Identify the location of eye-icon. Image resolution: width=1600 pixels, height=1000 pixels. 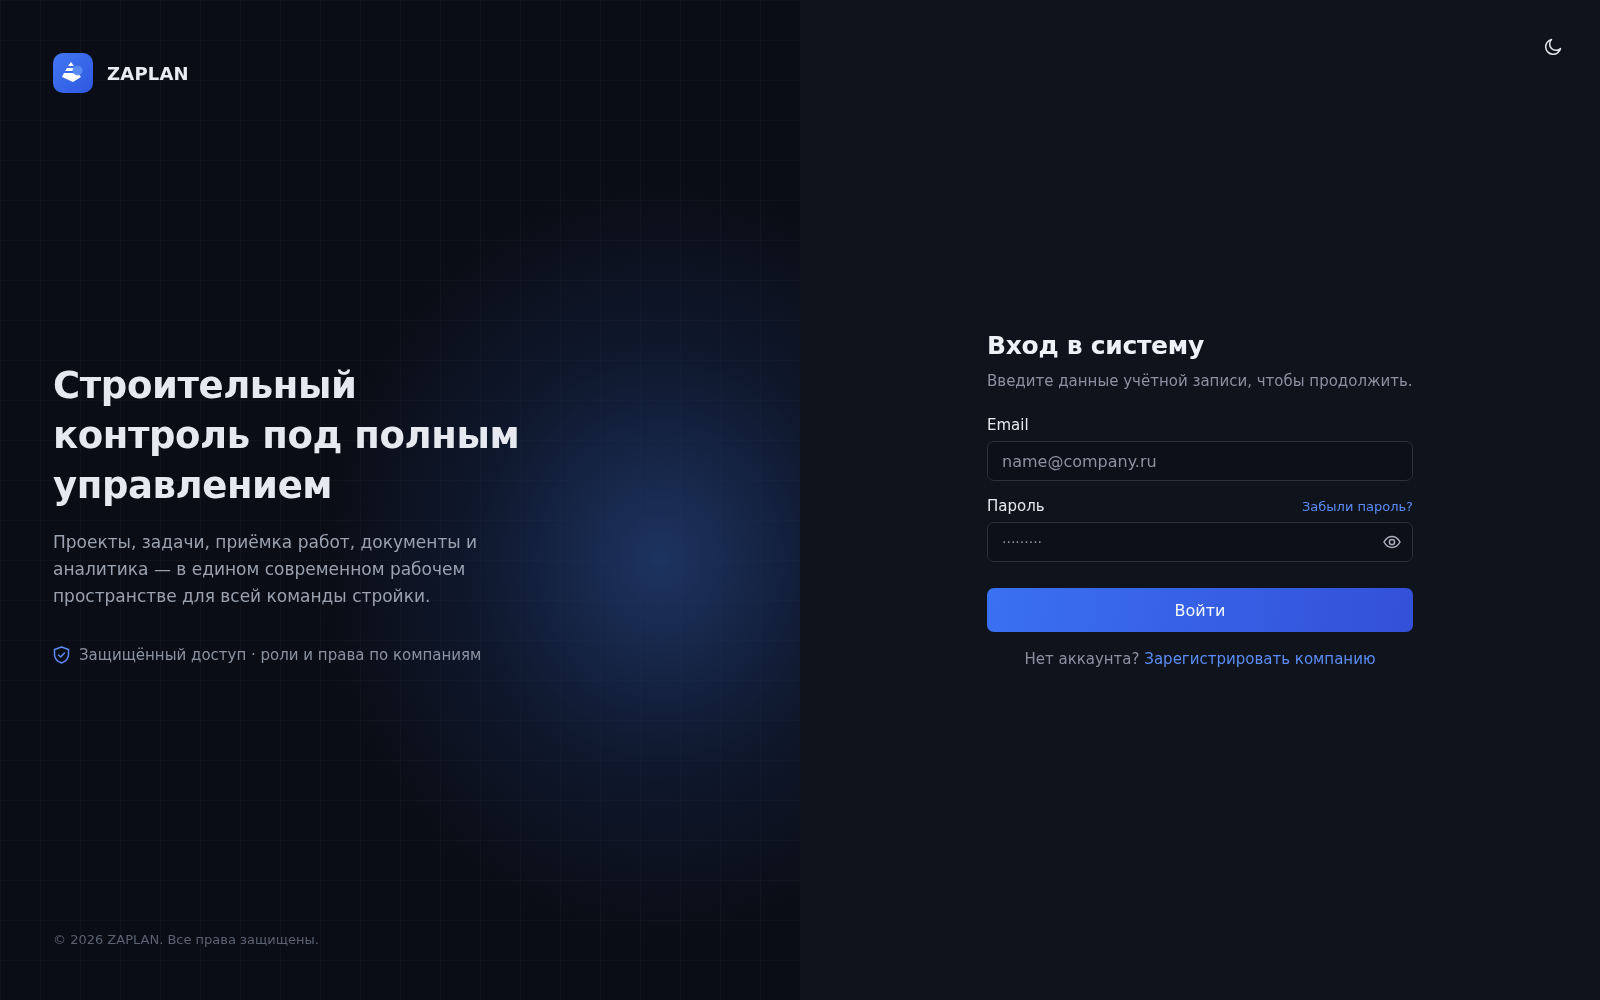
(1392, 542).